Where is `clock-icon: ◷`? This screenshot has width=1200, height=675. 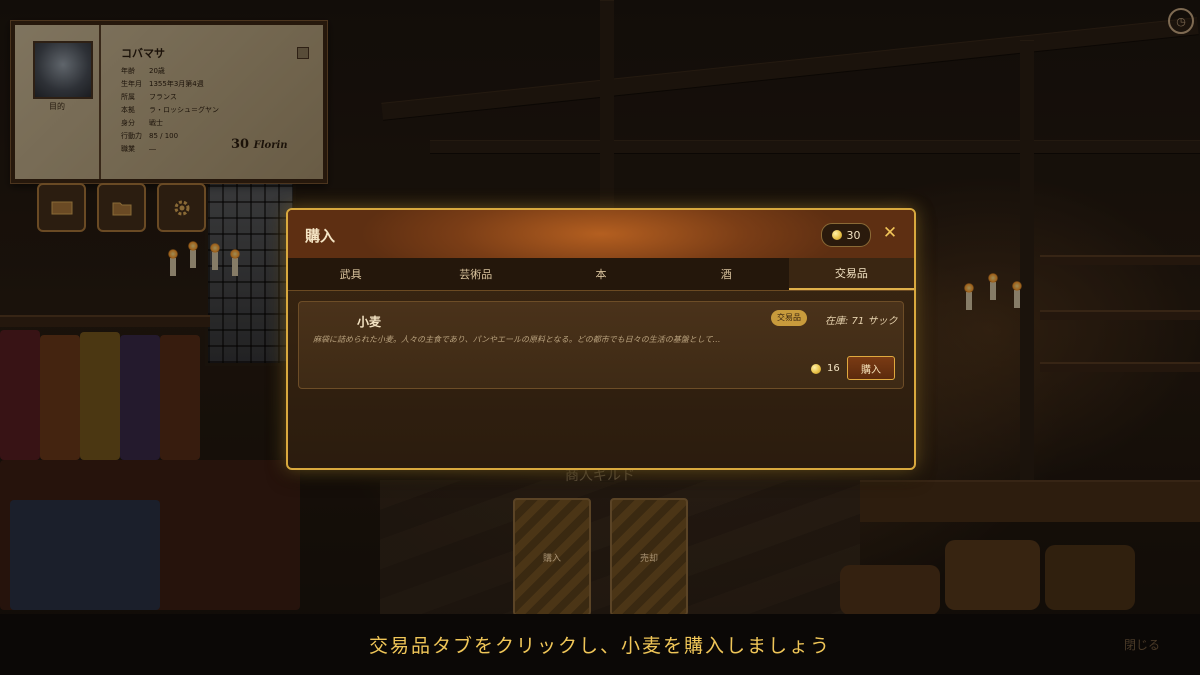
clock-icon: ◷ is located at coordinates (1181, 21).